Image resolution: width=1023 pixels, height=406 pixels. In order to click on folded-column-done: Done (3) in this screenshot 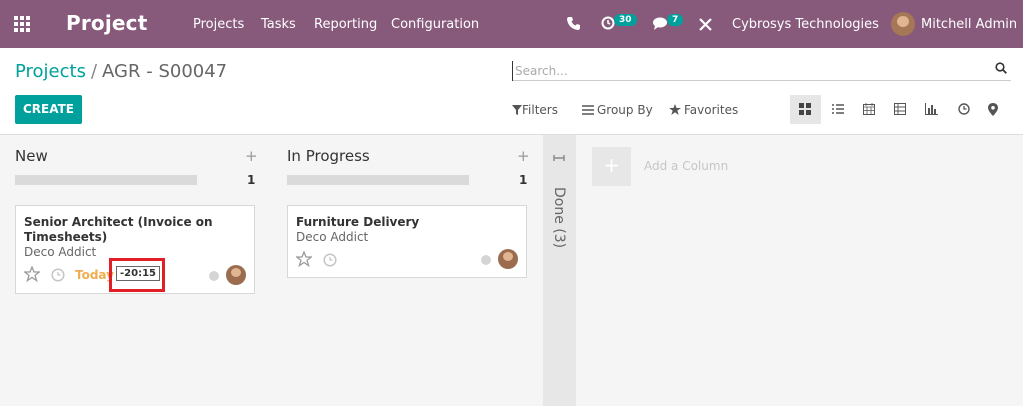, I will do `click(559, 270)`.